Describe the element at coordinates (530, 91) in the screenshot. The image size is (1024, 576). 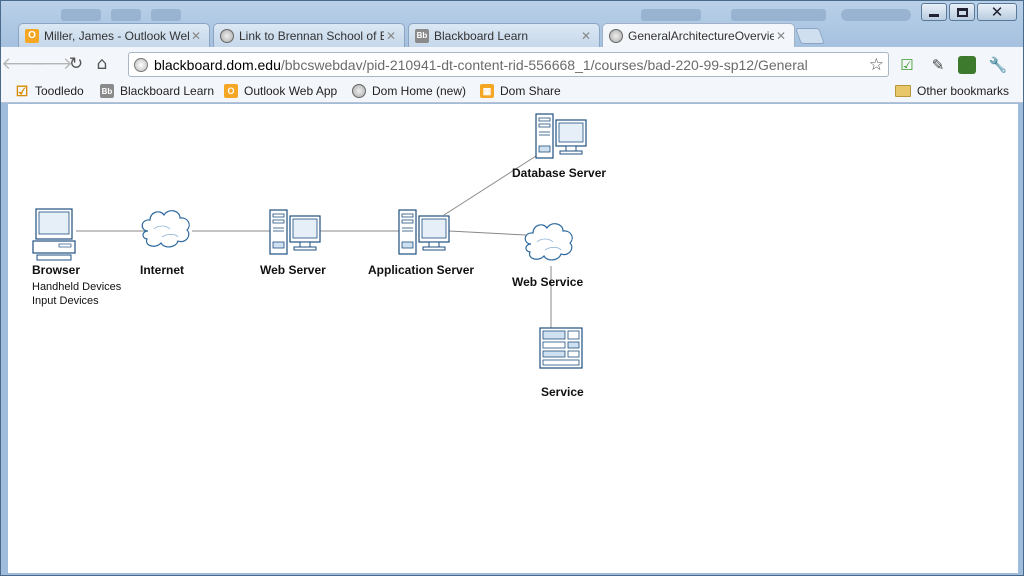
I see `bookmark-label: Dom Share` at that location.